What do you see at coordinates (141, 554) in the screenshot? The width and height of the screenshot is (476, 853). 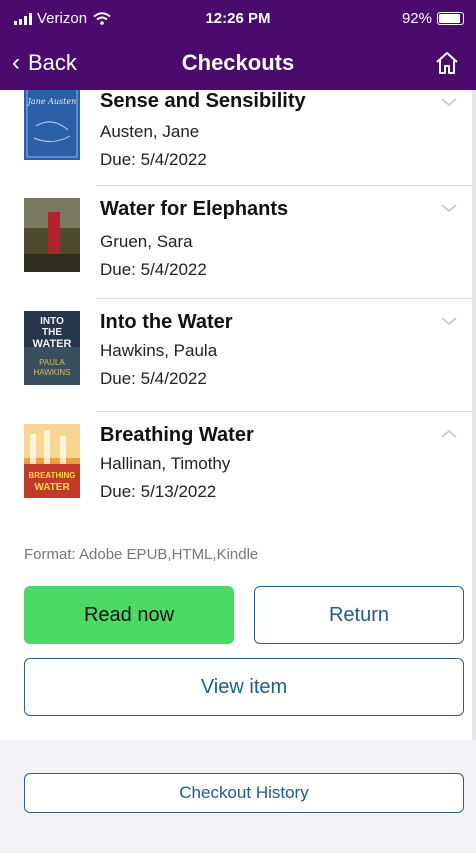 I see `format-info: Format: Adobe EPUB,HTML,Kindle` at bounding box center [141, 554].